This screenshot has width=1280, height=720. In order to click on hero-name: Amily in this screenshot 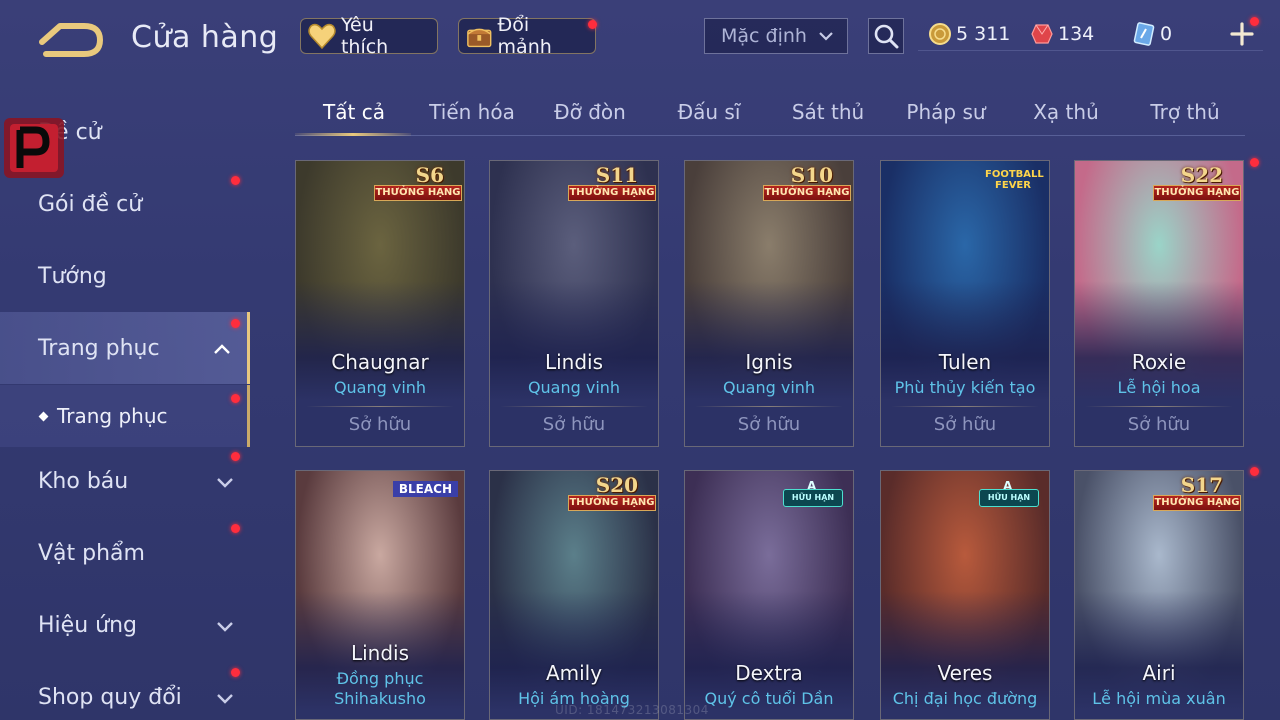, I will do `click(574, 673)`.